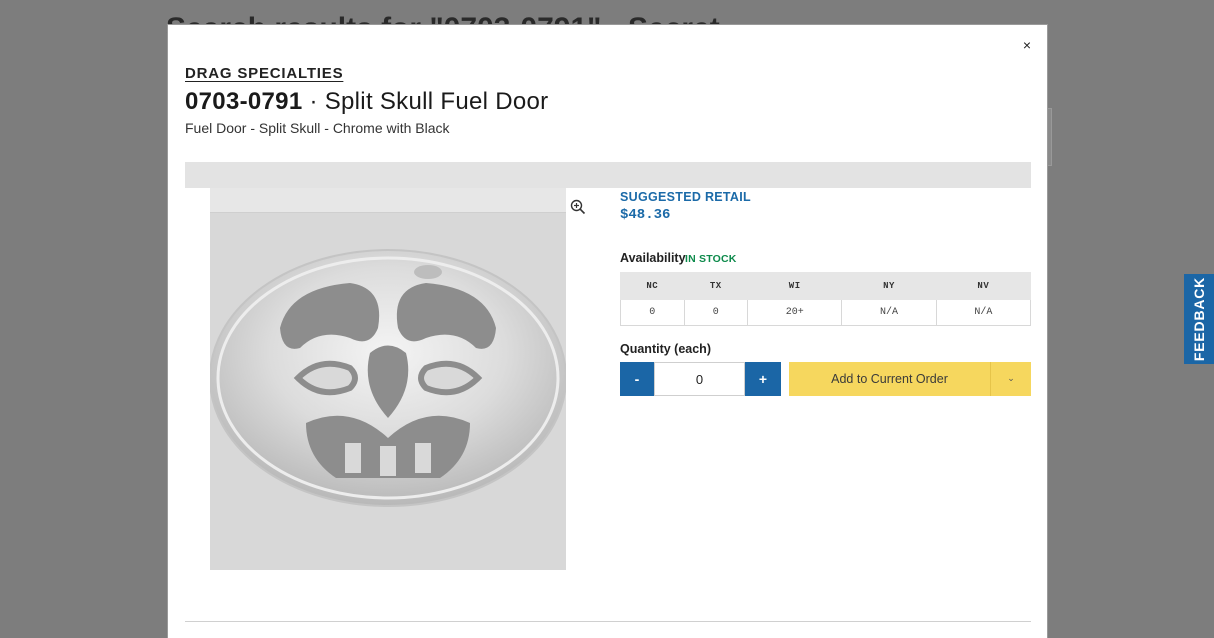 The width and height of the screenshot is (1214, 638). I want to click on fuel-door-illustration, so click(388, 378).